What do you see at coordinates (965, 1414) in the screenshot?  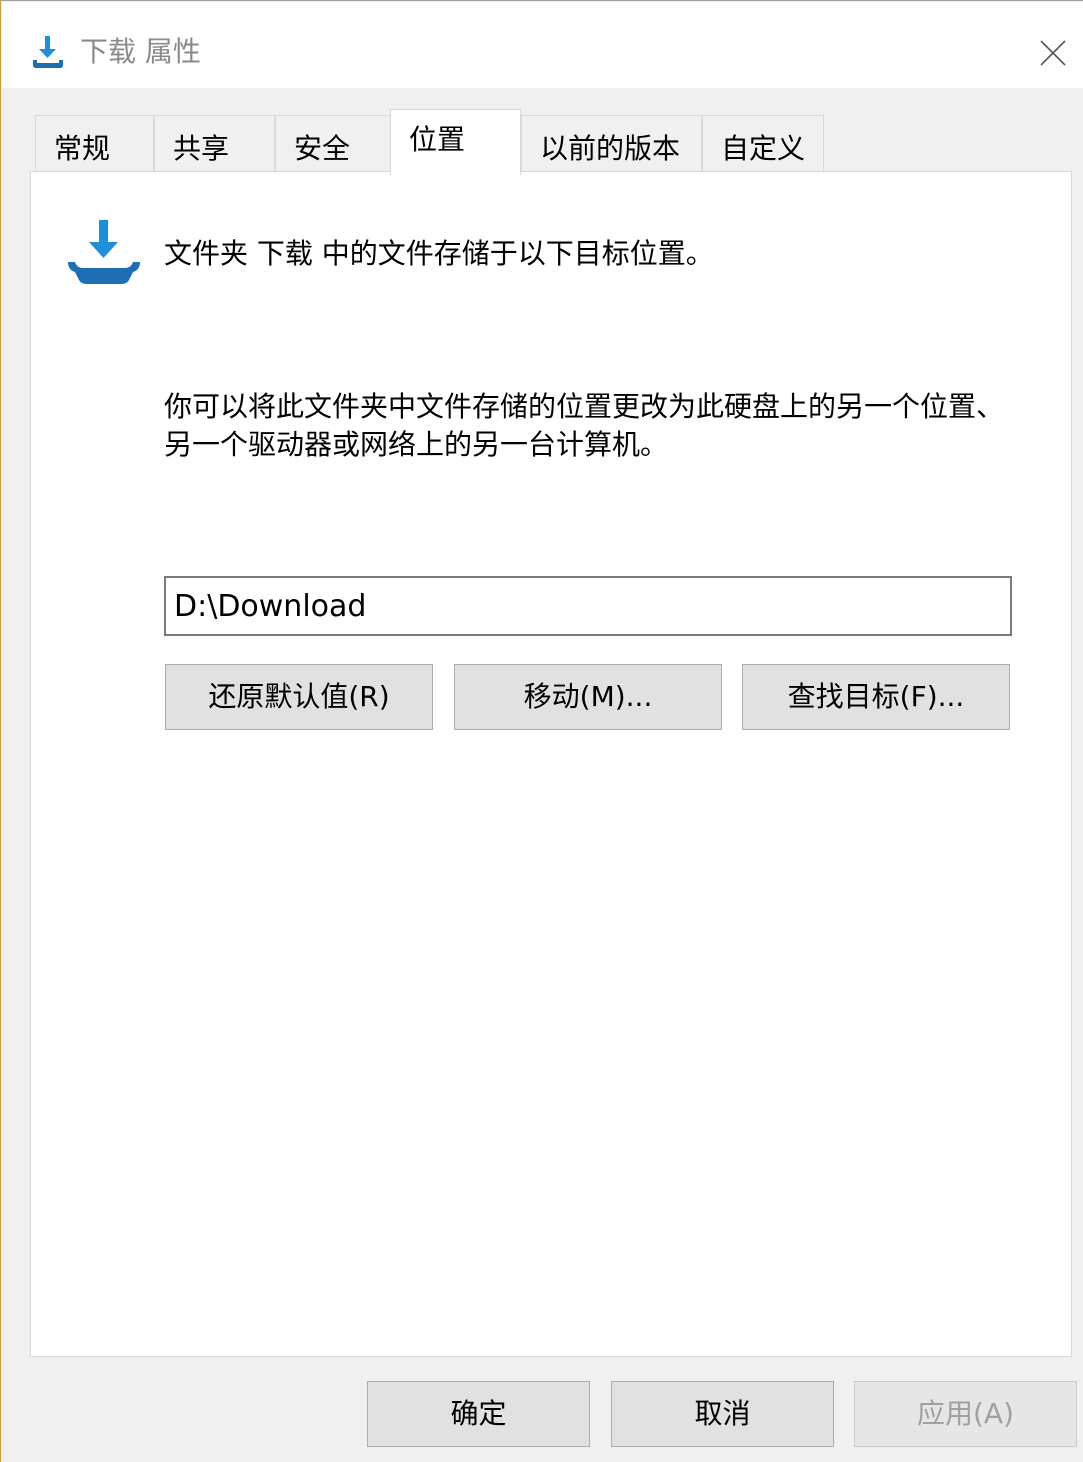 I see `apply-button: 应用(A)` at bounding box center [965, 1414].